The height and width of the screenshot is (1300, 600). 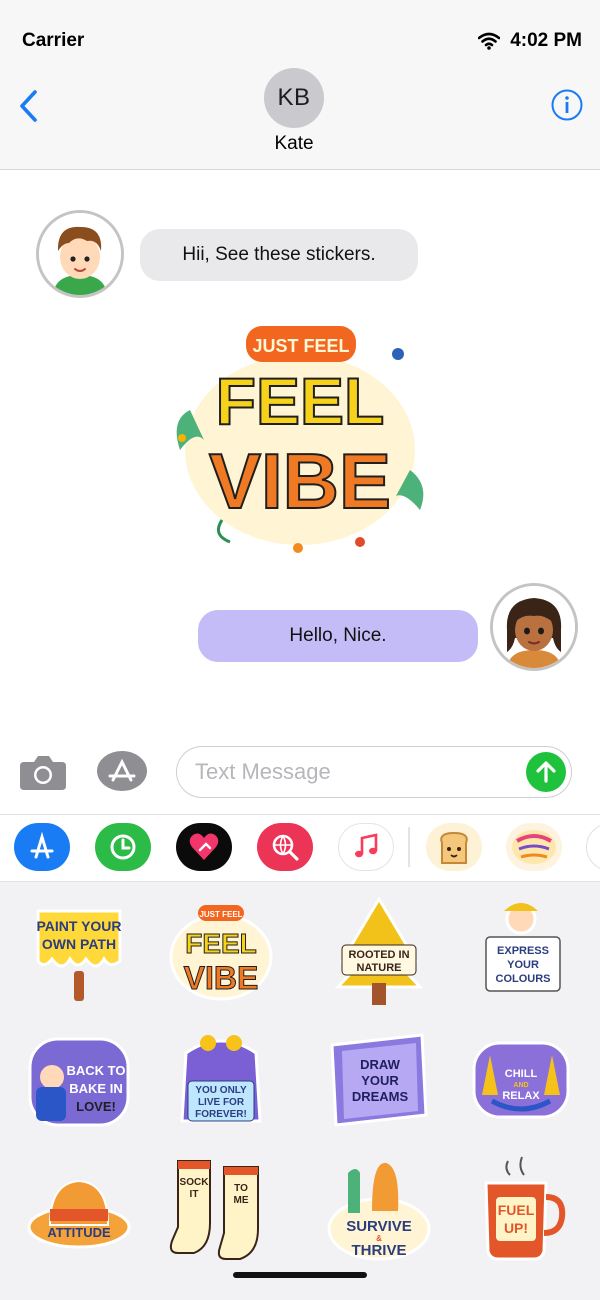 I want to click on sticker-rooted-in-nature: ROOTED IN NATURE, so click(x=379, y=952).